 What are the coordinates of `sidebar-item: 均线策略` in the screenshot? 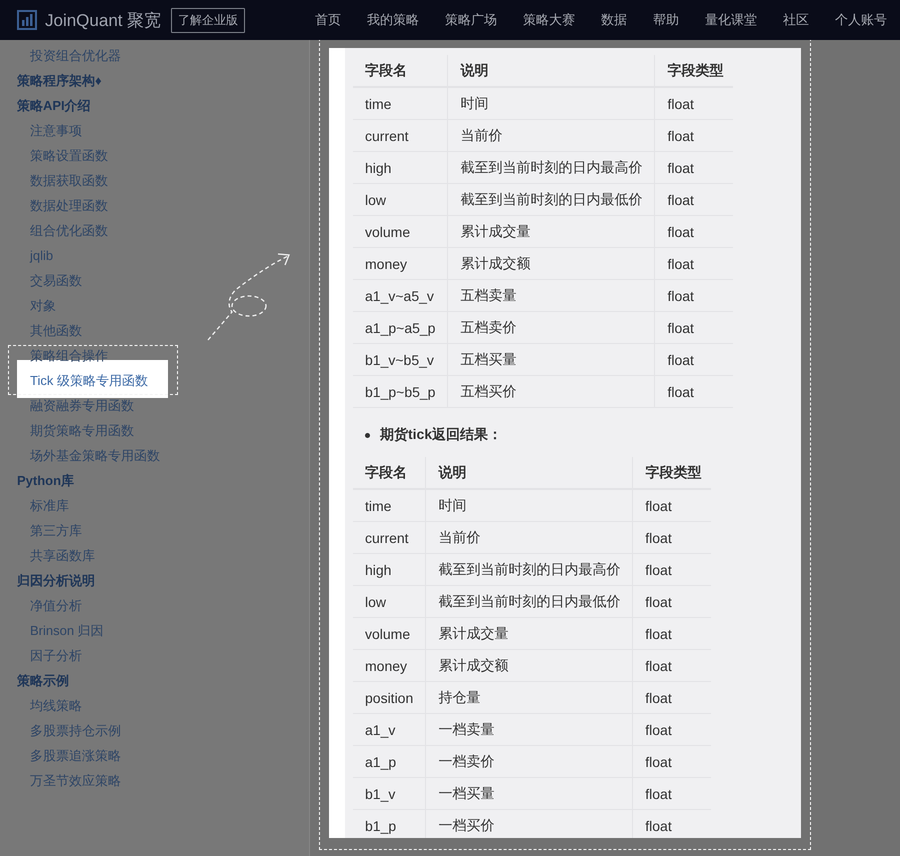 It's located at (154, 705).